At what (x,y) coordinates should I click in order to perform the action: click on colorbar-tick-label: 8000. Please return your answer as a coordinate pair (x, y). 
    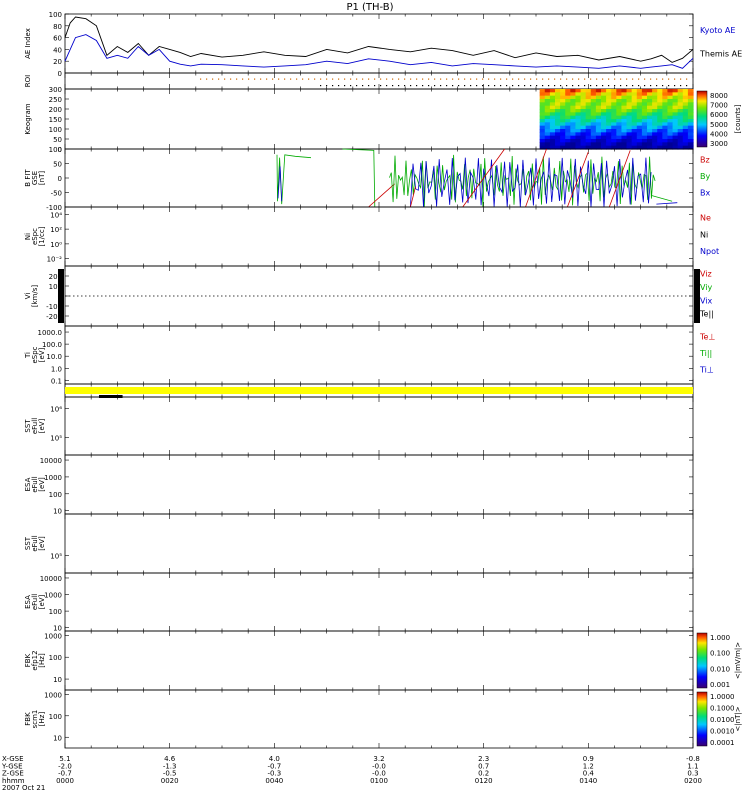
    Looking at the image, I should click on (719, 96).